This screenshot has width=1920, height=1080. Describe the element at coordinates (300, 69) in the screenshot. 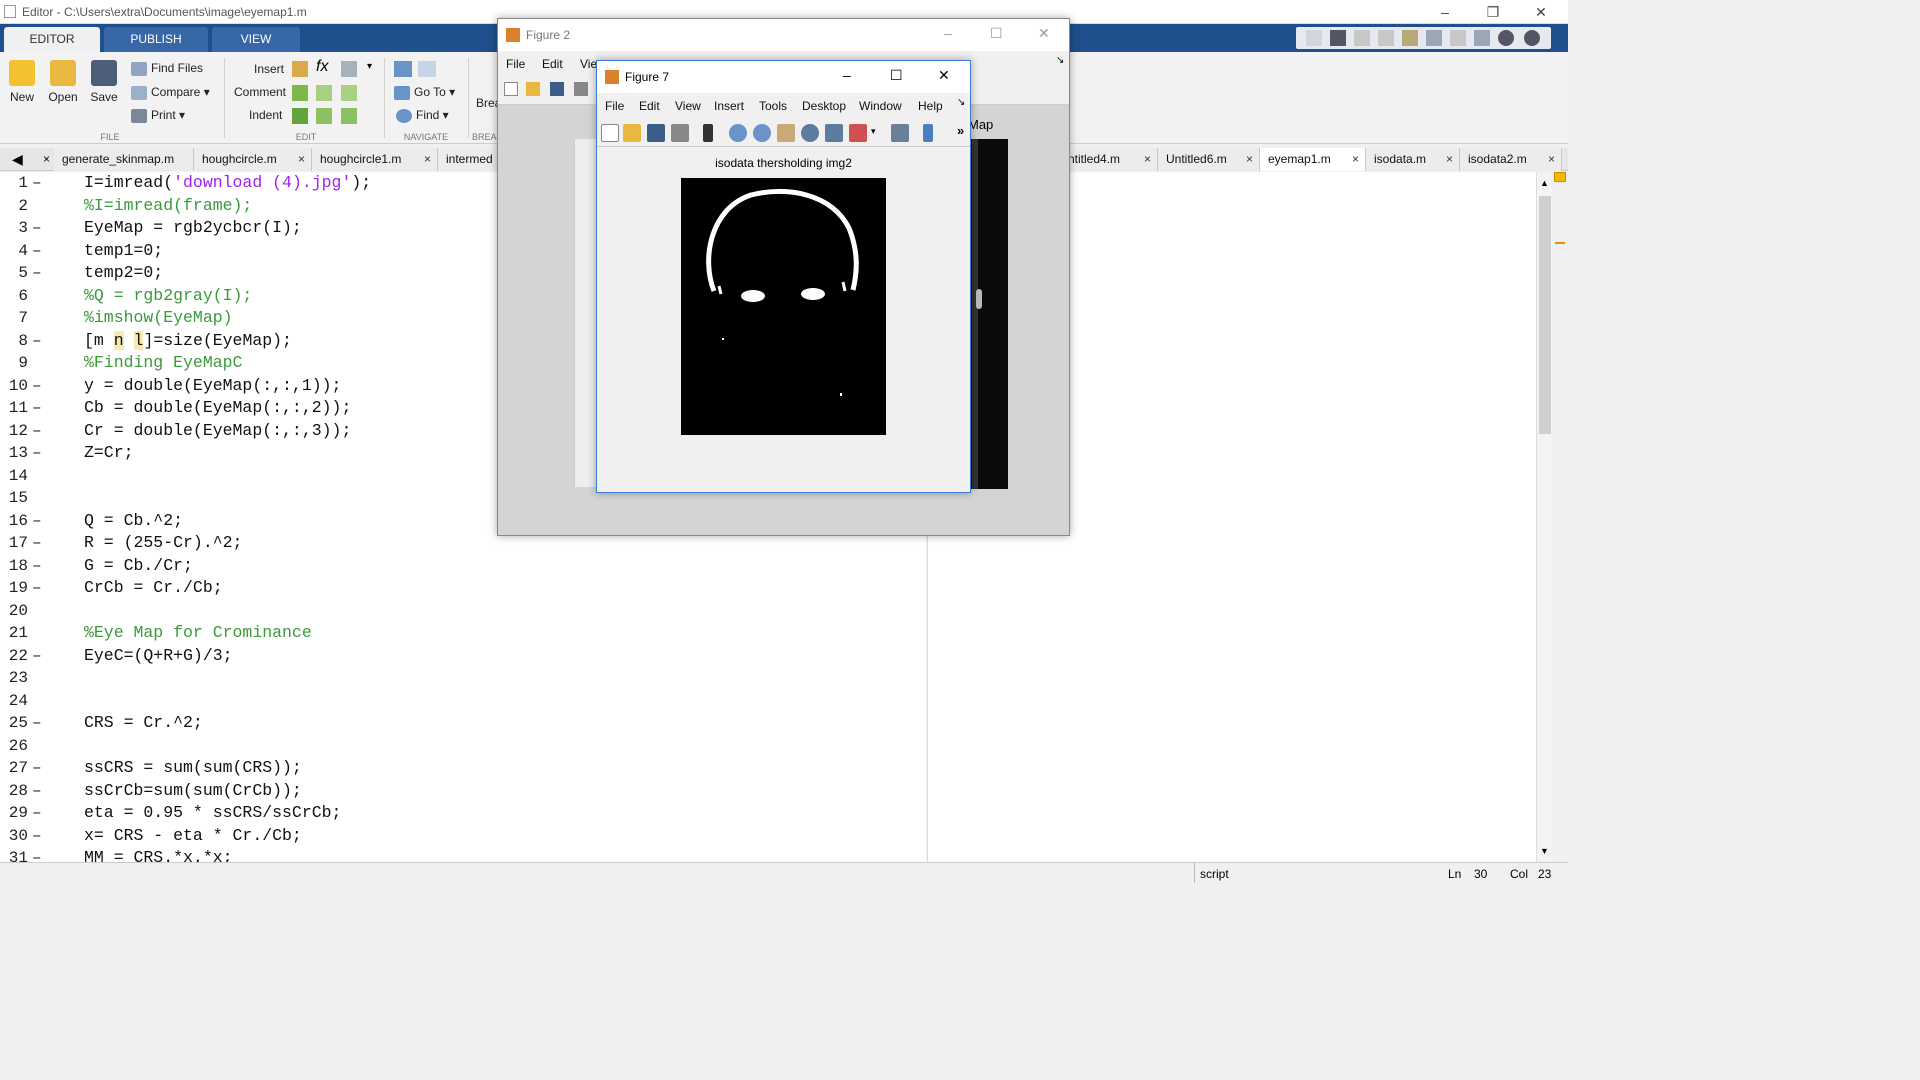

I see `insert-section-icon` at that location.